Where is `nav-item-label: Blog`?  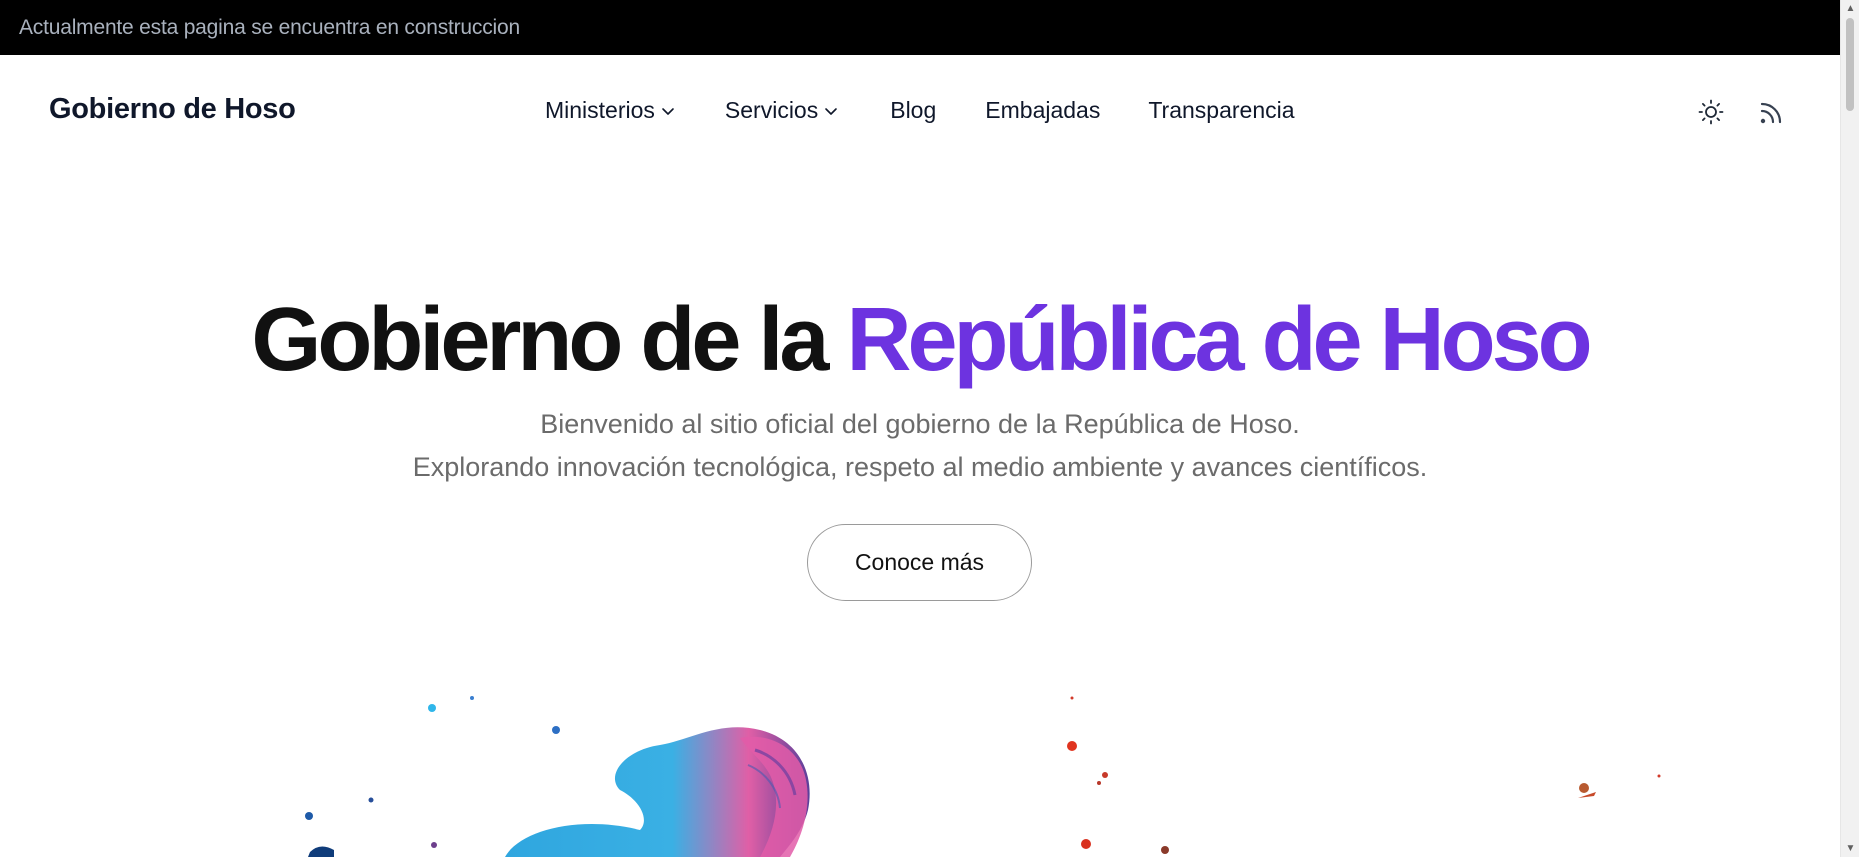 nav-item-label: Blog is located at coordinates (913, 110).